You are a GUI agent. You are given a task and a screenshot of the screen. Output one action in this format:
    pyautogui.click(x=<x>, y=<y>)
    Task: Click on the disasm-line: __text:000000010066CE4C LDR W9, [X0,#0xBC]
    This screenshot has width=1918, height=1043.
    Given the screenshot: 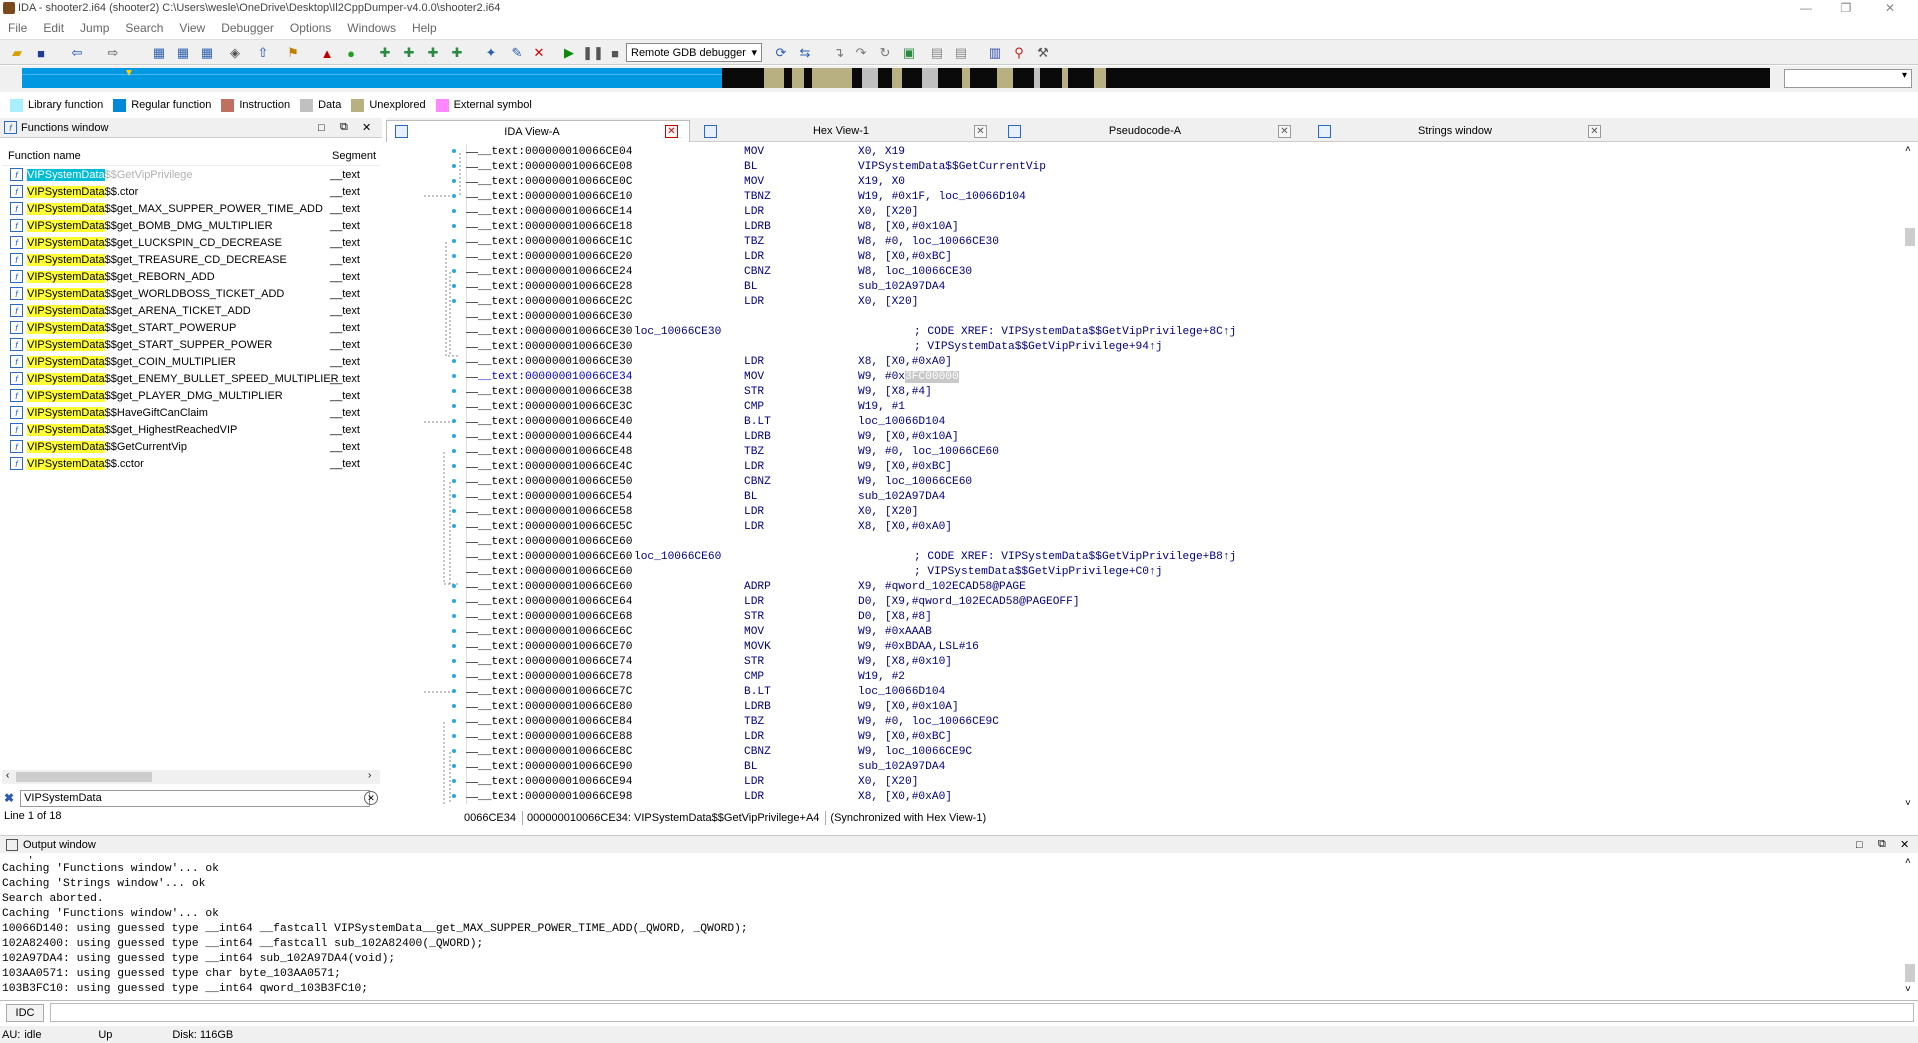 What is the action you would take?
    pyautogui.click(x=1136, y=467)
    